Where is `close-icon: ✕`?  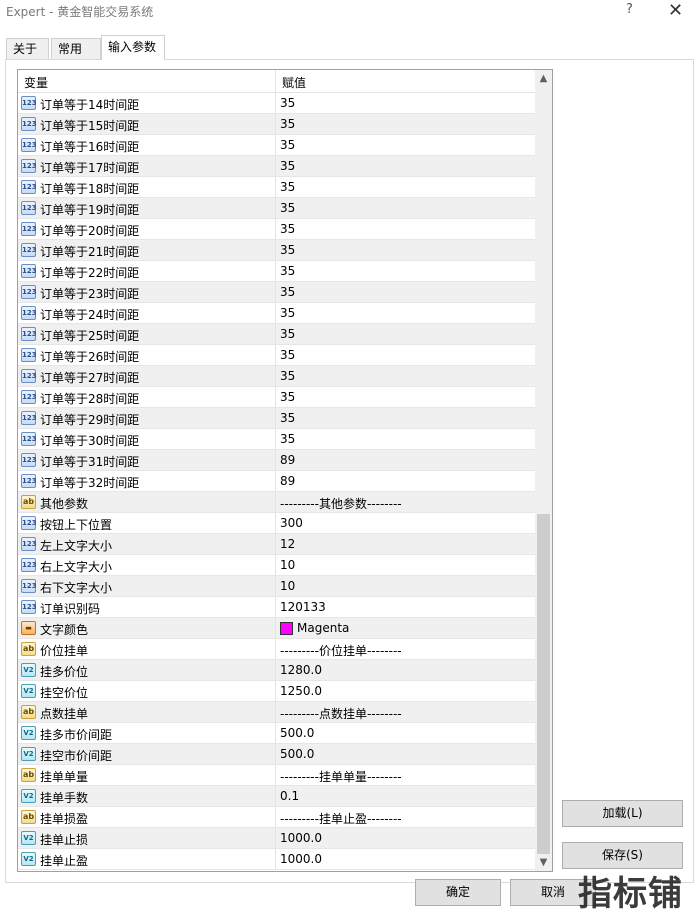 close-icon: ✕ is located at coordinates (675, 10).